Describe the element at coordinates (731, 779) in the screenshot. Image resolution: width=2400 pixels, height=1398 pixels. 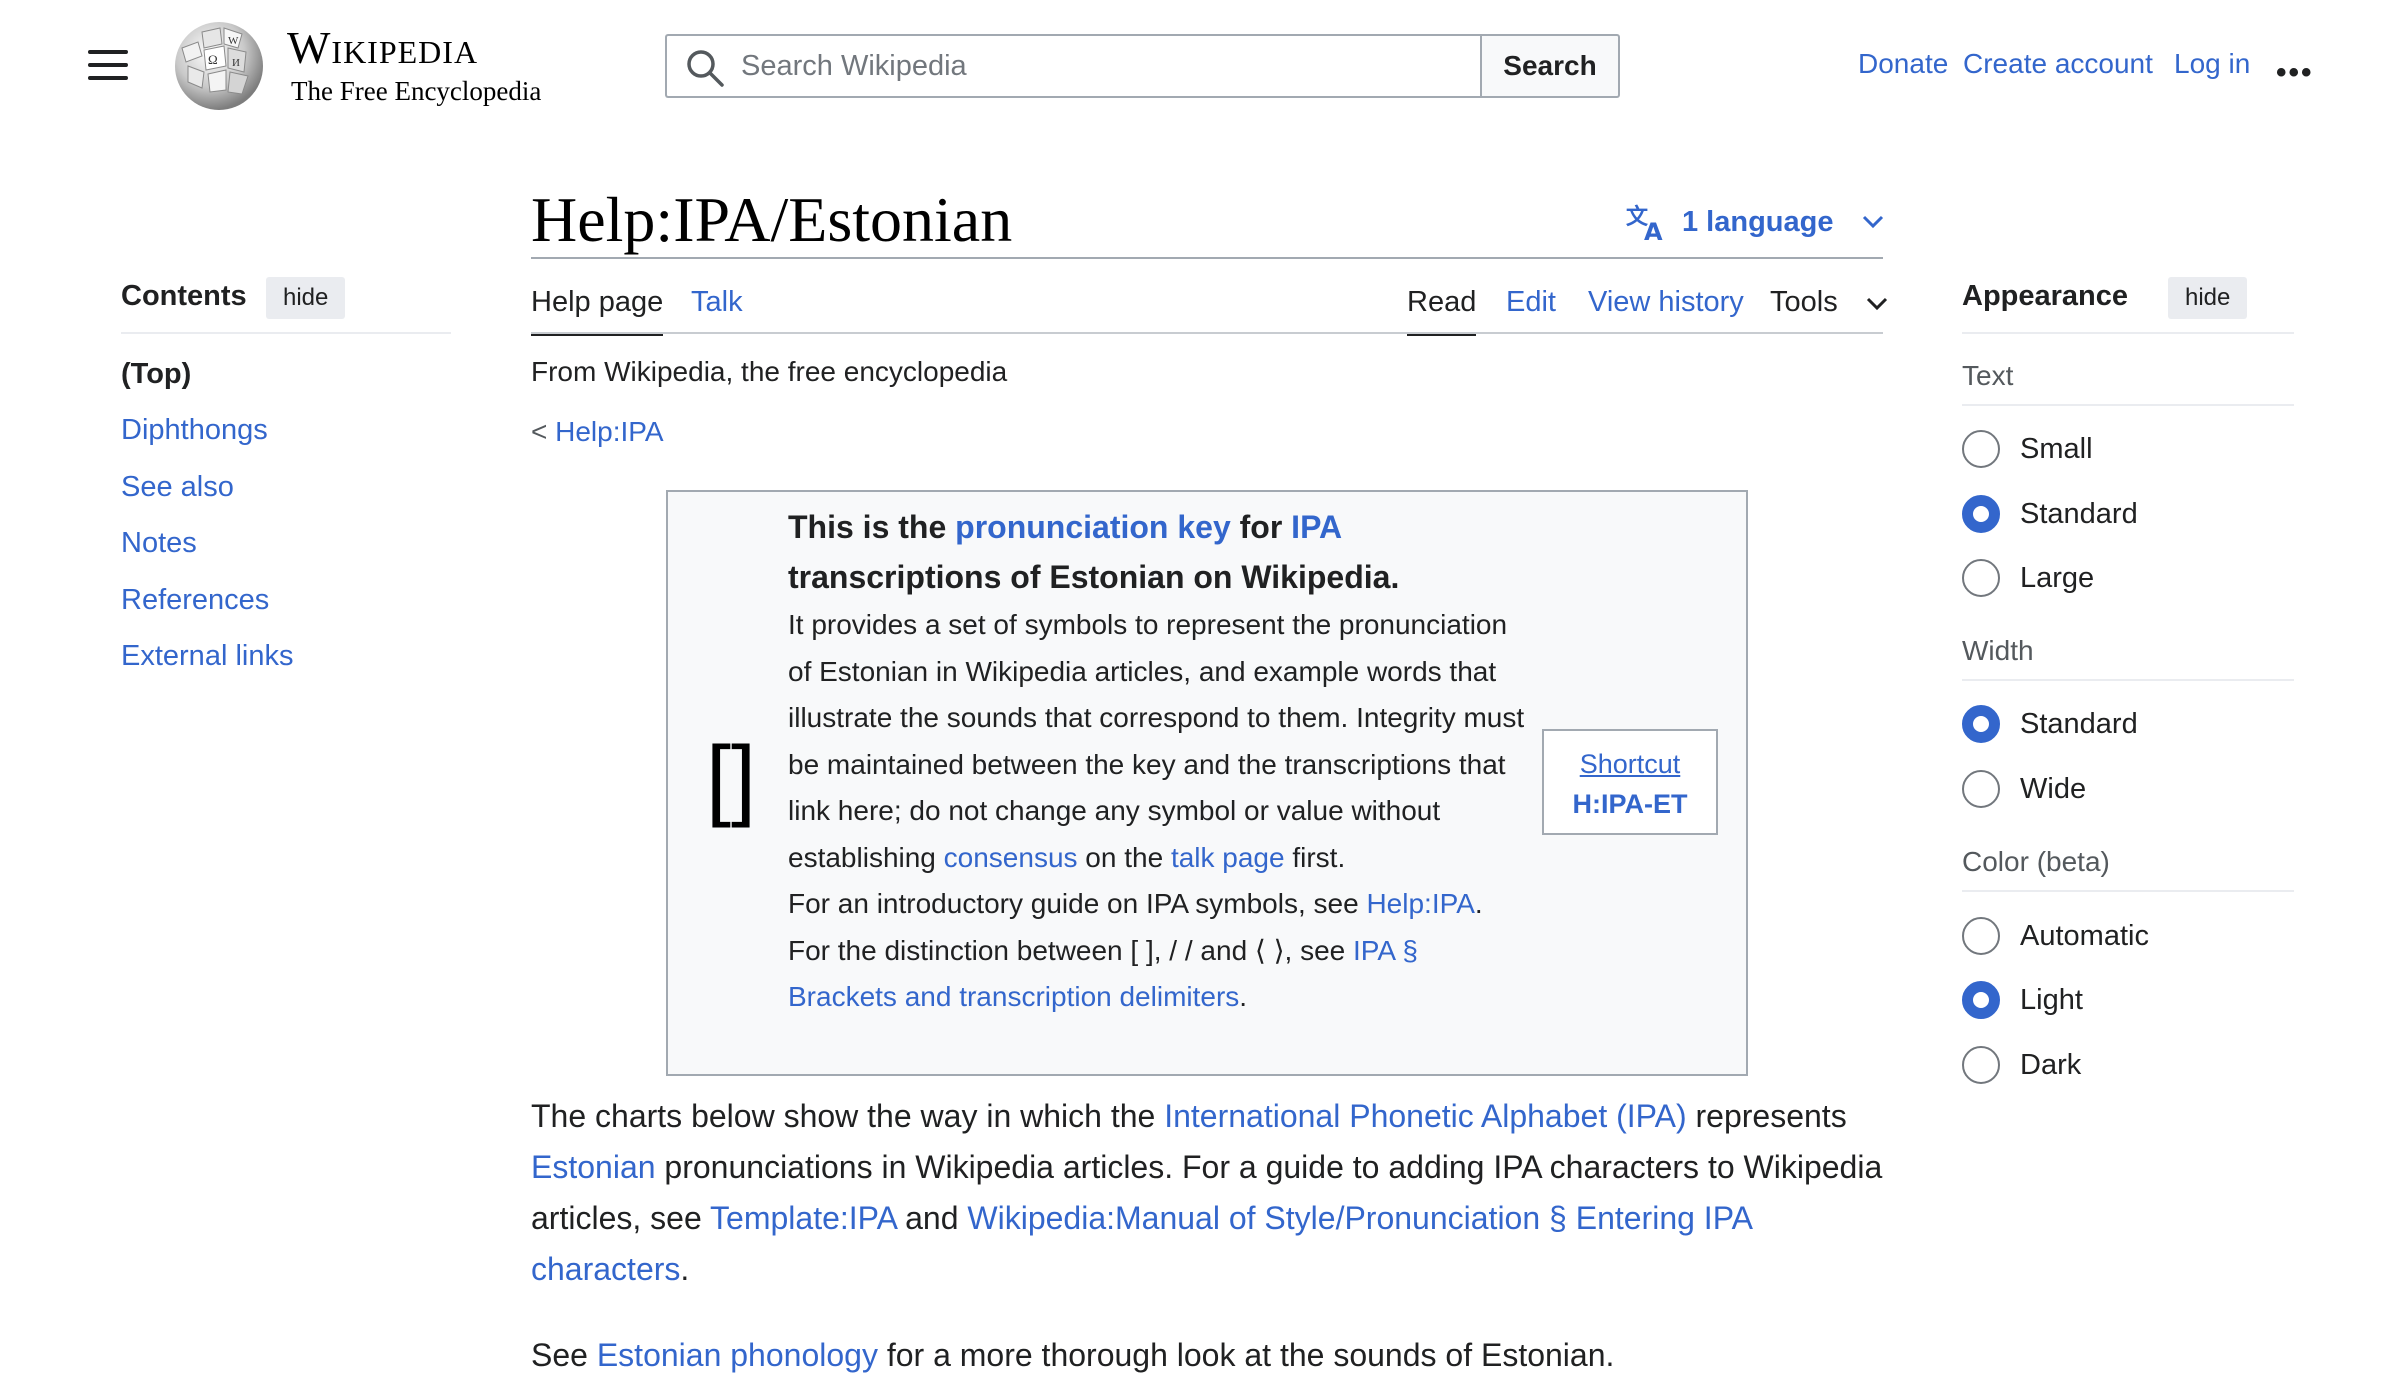
I see `ipa-brackets-icon: []` at that location.